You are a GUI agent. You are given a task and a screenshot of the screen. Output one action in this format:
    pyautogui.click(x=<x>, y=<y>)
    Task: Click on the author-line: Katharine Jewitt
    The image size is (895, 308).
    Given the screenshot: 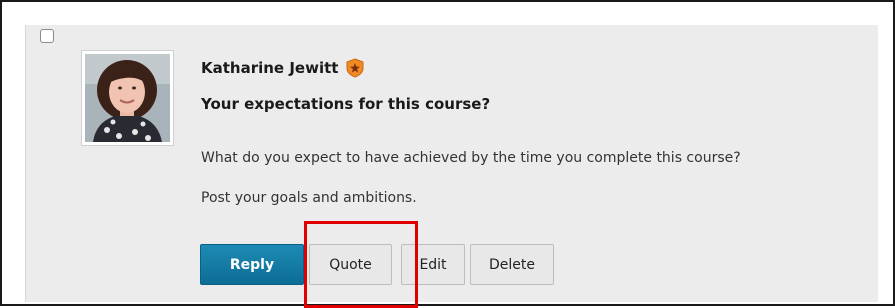 What is the action you would take?
    pyautogui.click(x=283, y=68)
    